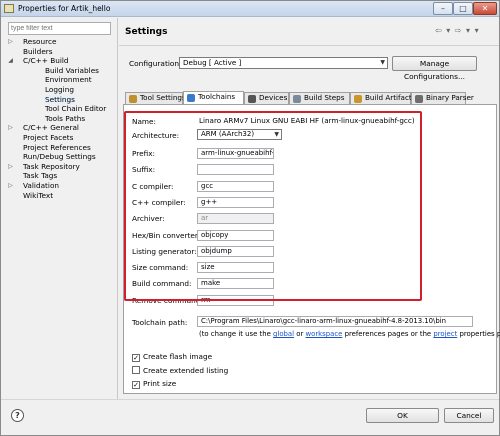 The width and height of the screenshot is (500, 436). Describe the element at coordinates (236, 334) in the screenshot. I see `note-text: (to change it use the` at that location.